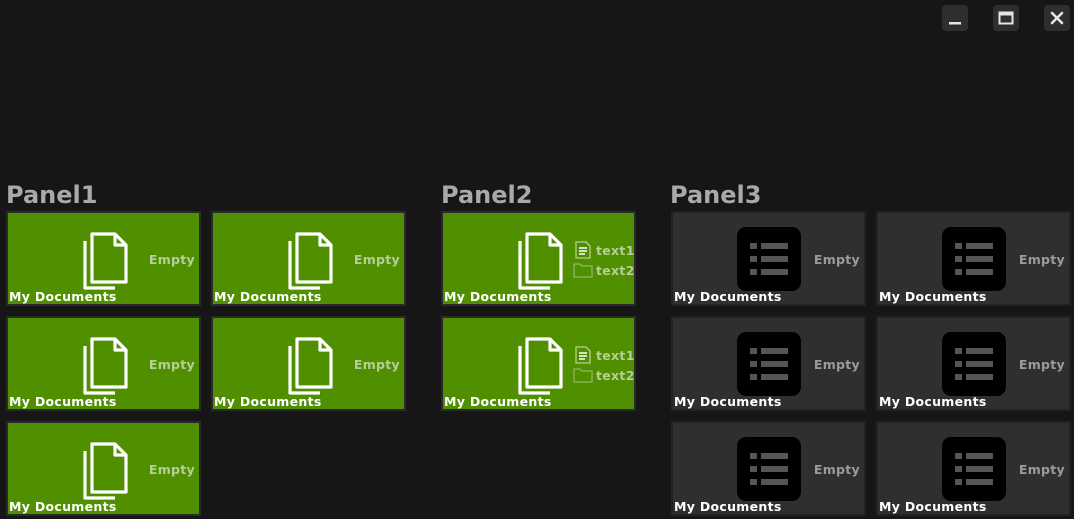 The image size is (1074, 519). What do you see at coordinates (52, 195) in the screenshot?
I see `panel1-title: Panel1` at bounding box center [52, 195].